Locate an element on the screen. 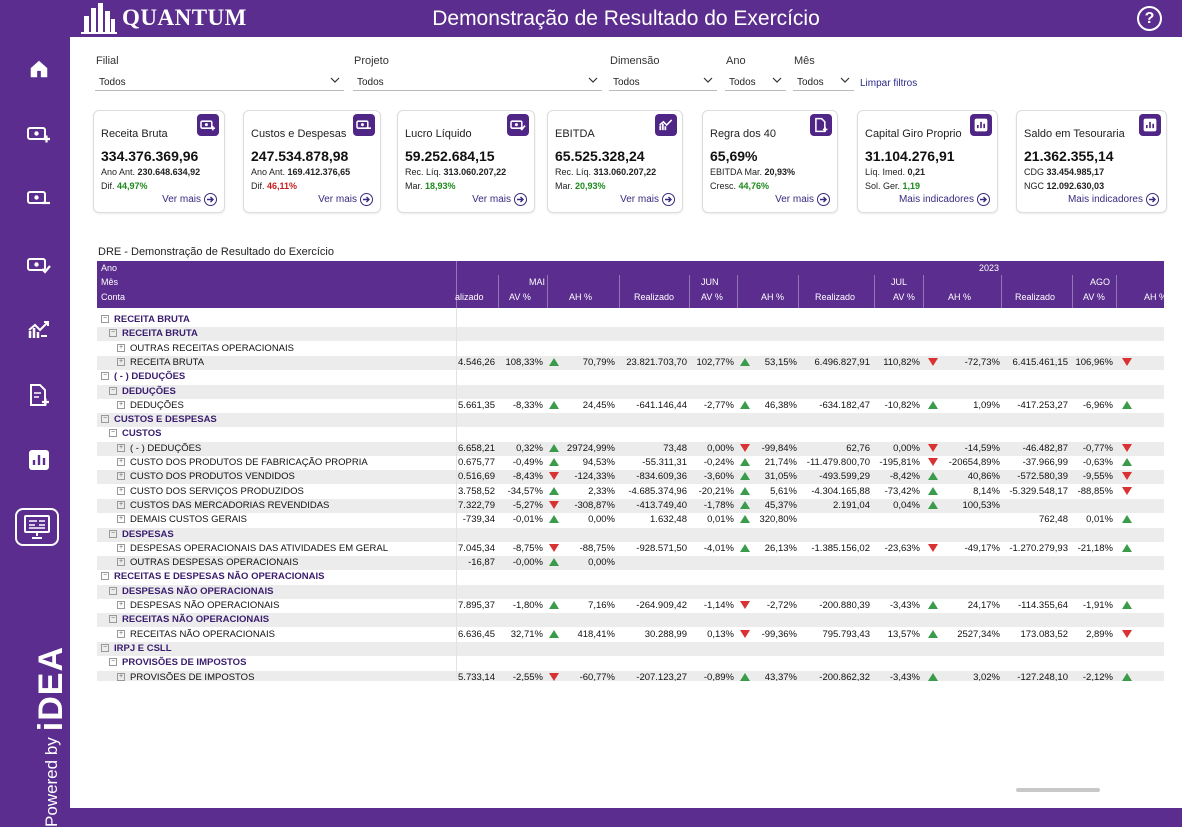  kpi-card-sub1: Ano Ant. 169.412.376,65 is located at coordinates (300, 172).